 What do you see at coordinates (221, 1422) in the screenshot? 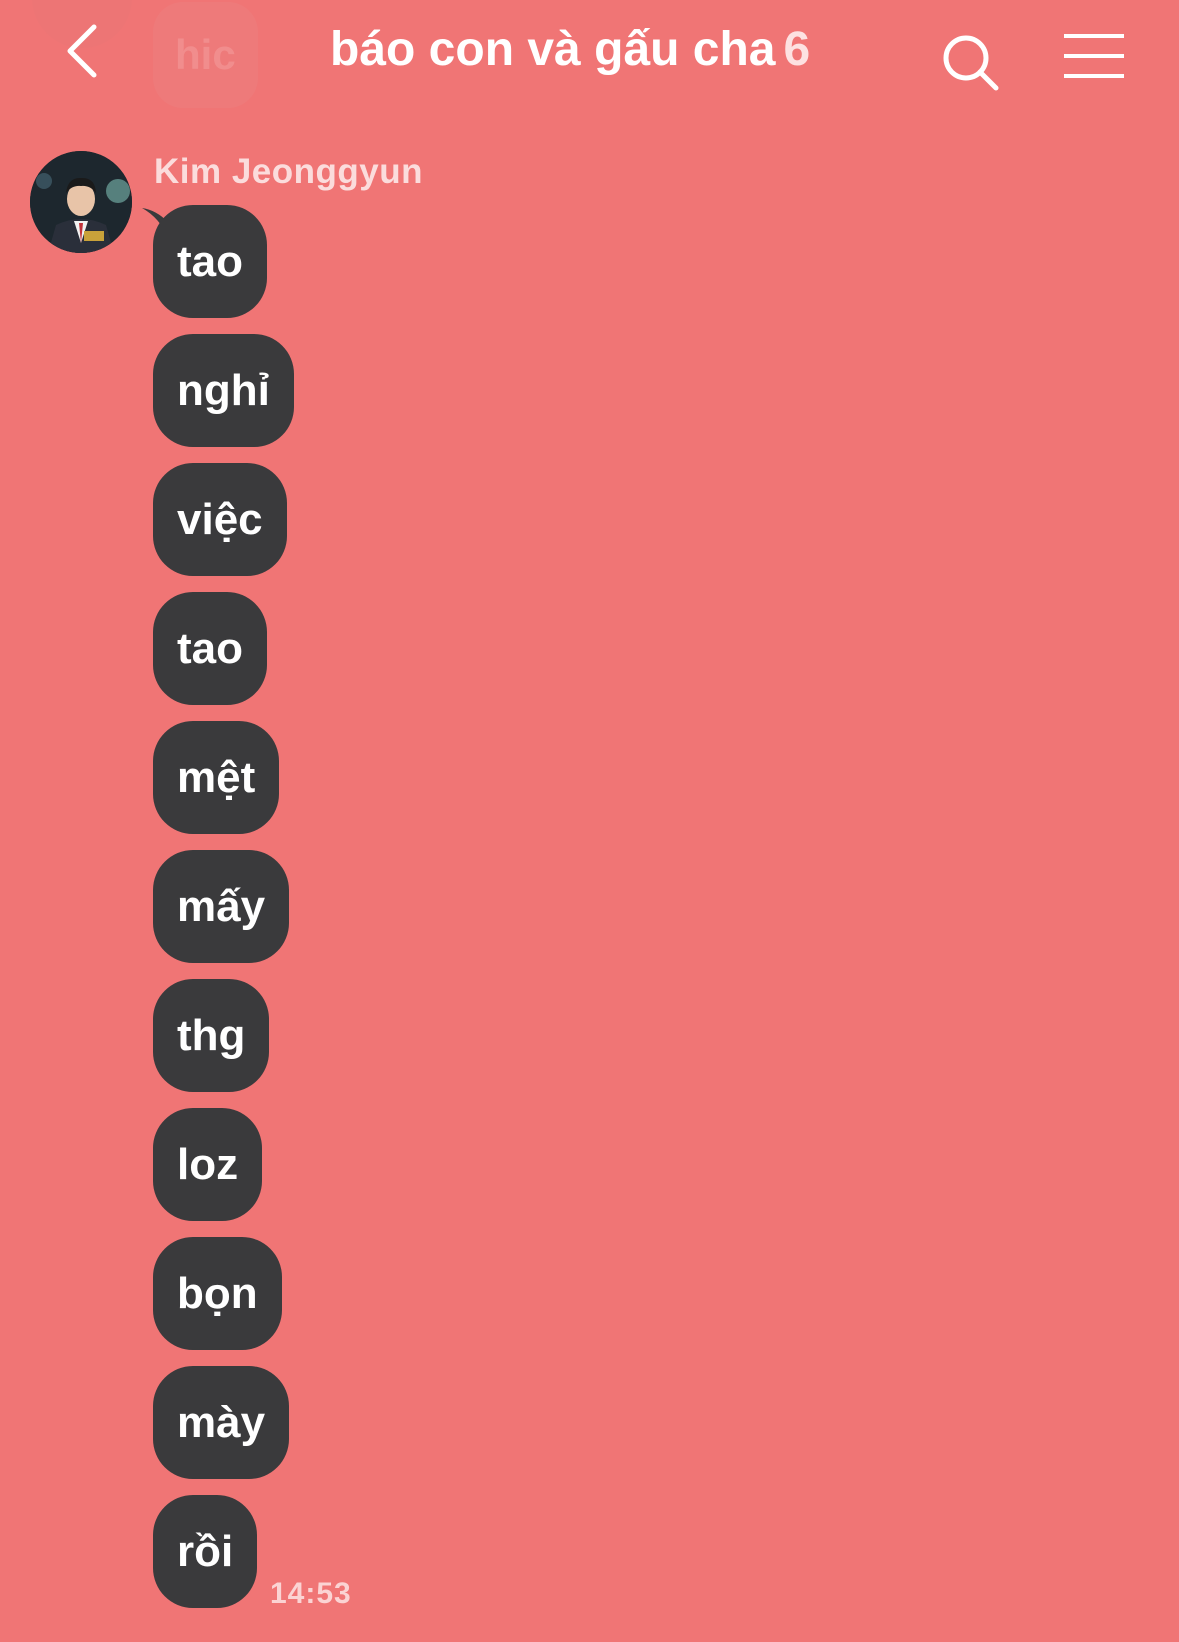
I see `message-bubble: mày` at bounding box center [221, 1422].